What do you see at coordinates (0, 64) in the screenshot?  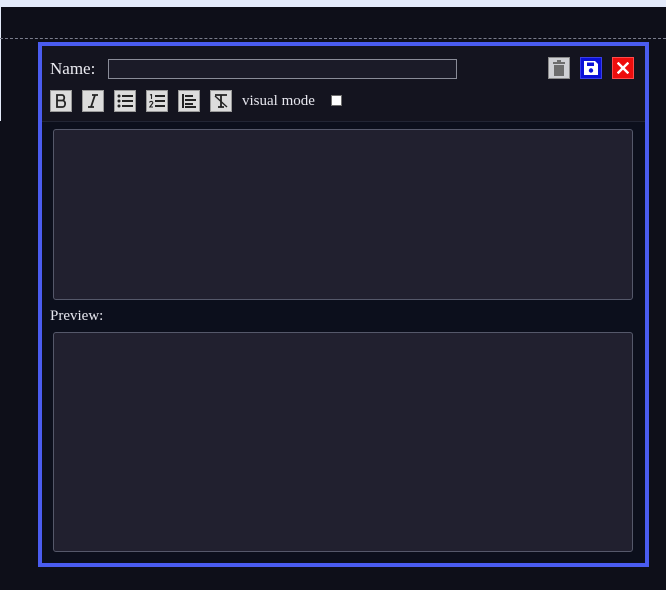 I see `left-edge-strip` at bounding box center [0, 64].